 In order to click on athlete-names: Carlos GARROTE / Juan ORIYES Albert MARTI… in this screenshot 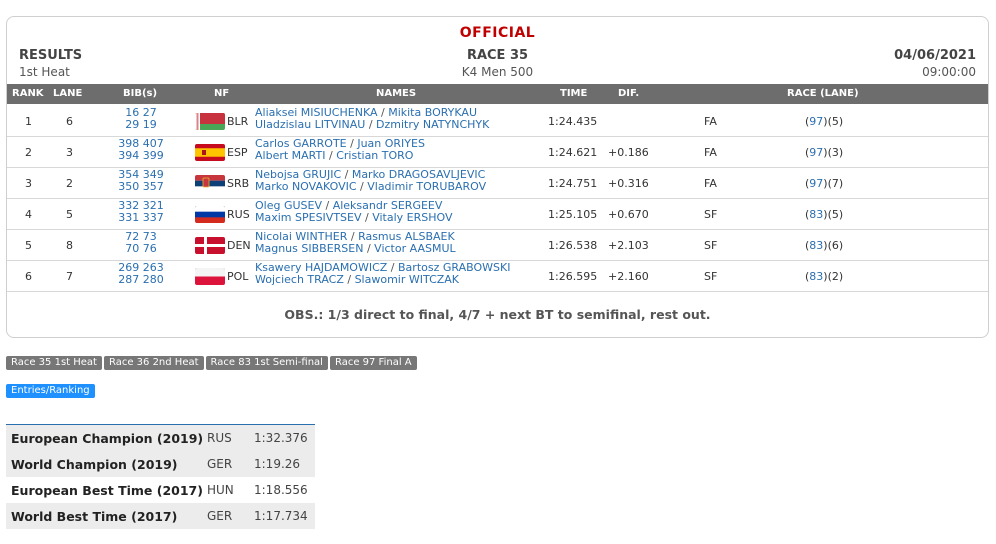, I will do `click(340, 150)`.